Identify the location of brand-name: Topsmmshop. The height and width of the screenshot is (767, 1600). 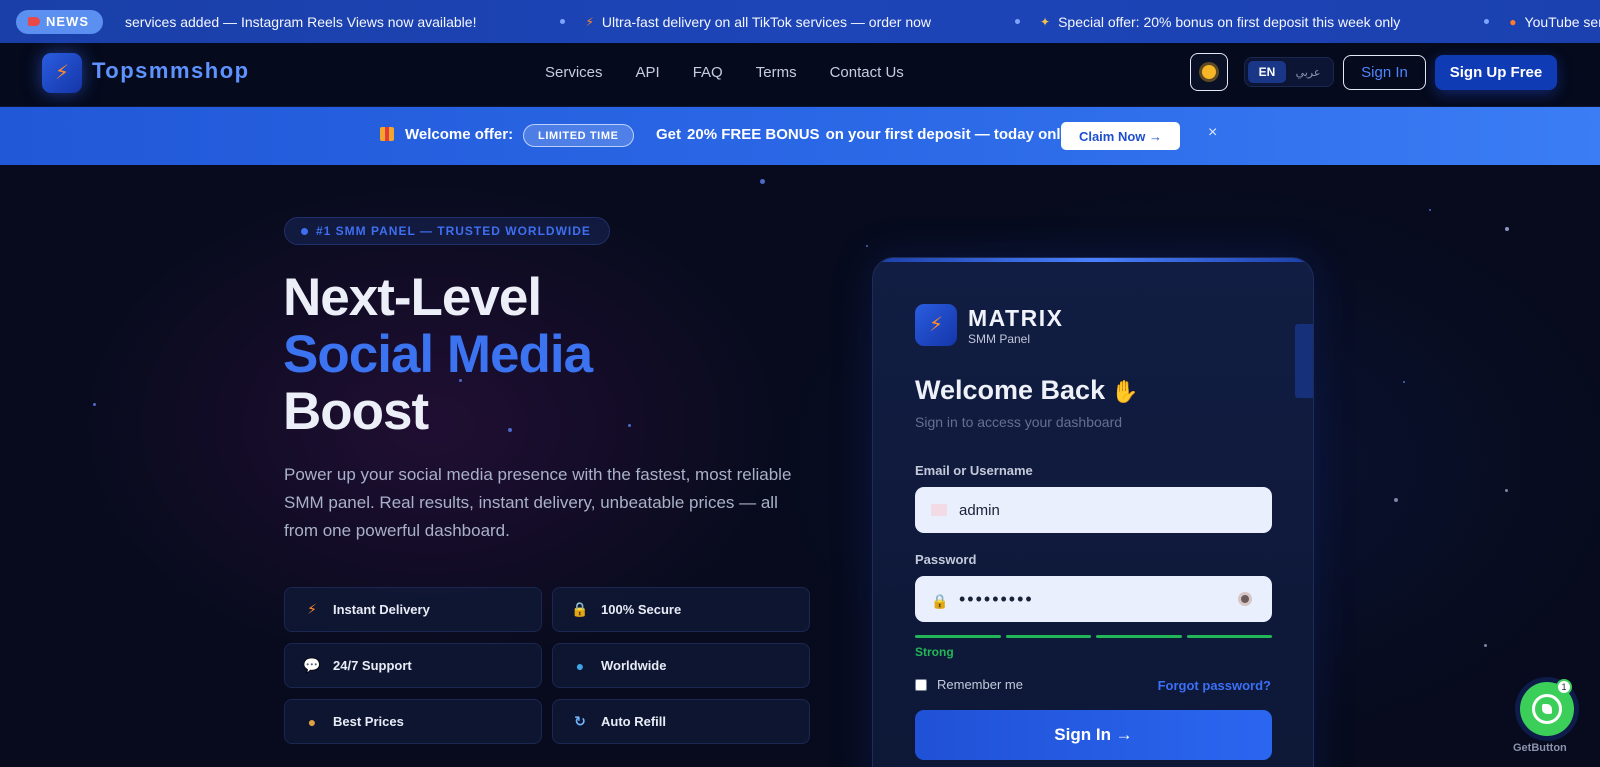
(171, 71).